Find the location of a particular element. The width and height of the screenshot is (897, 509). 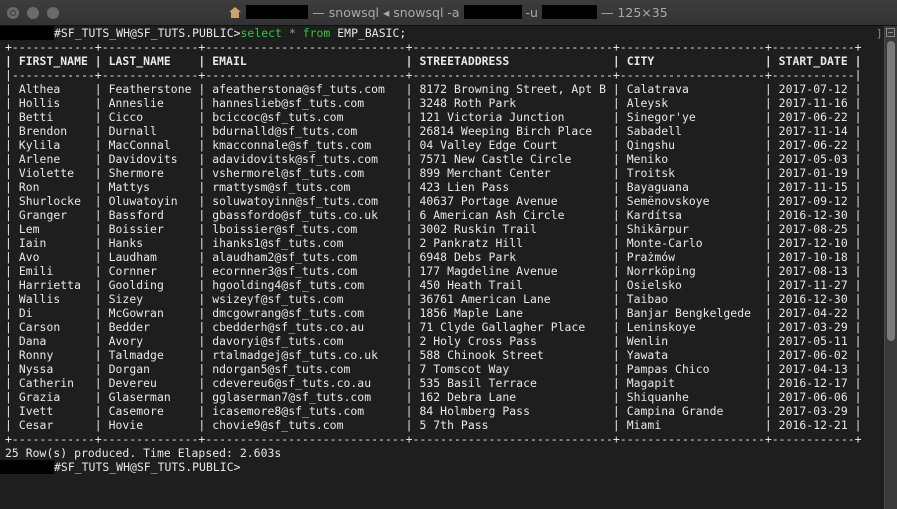

summary-line: 25 Row(s) produced. Time Elapsed: 2.603s is located at coordinates (143, 453).